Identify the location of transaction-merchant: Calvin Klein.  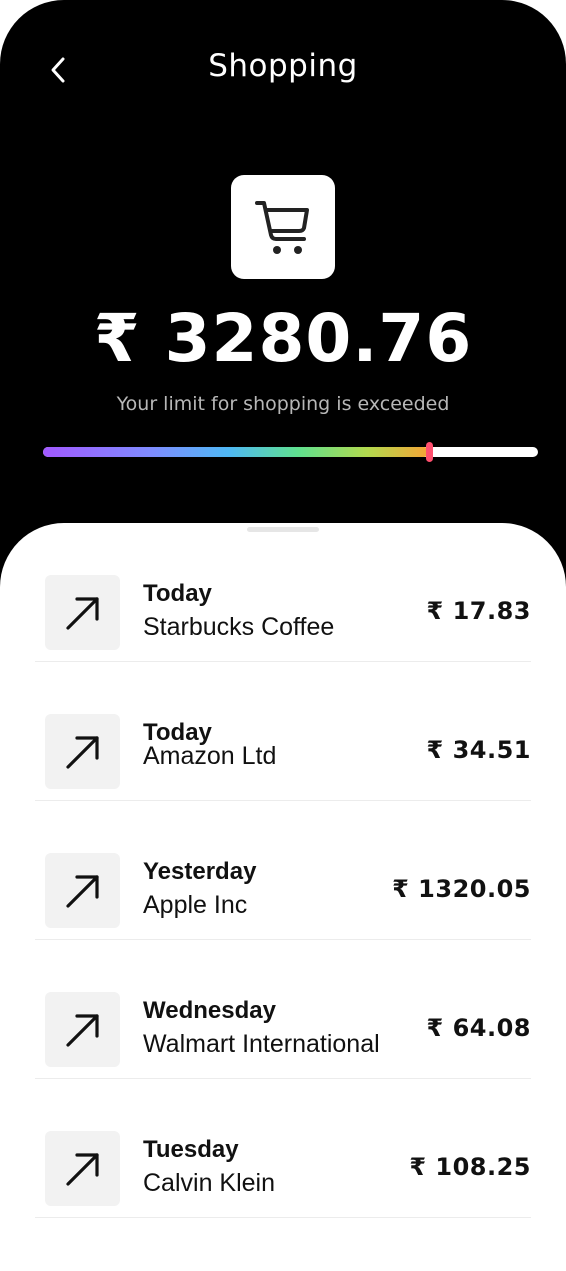
(209, 1183).